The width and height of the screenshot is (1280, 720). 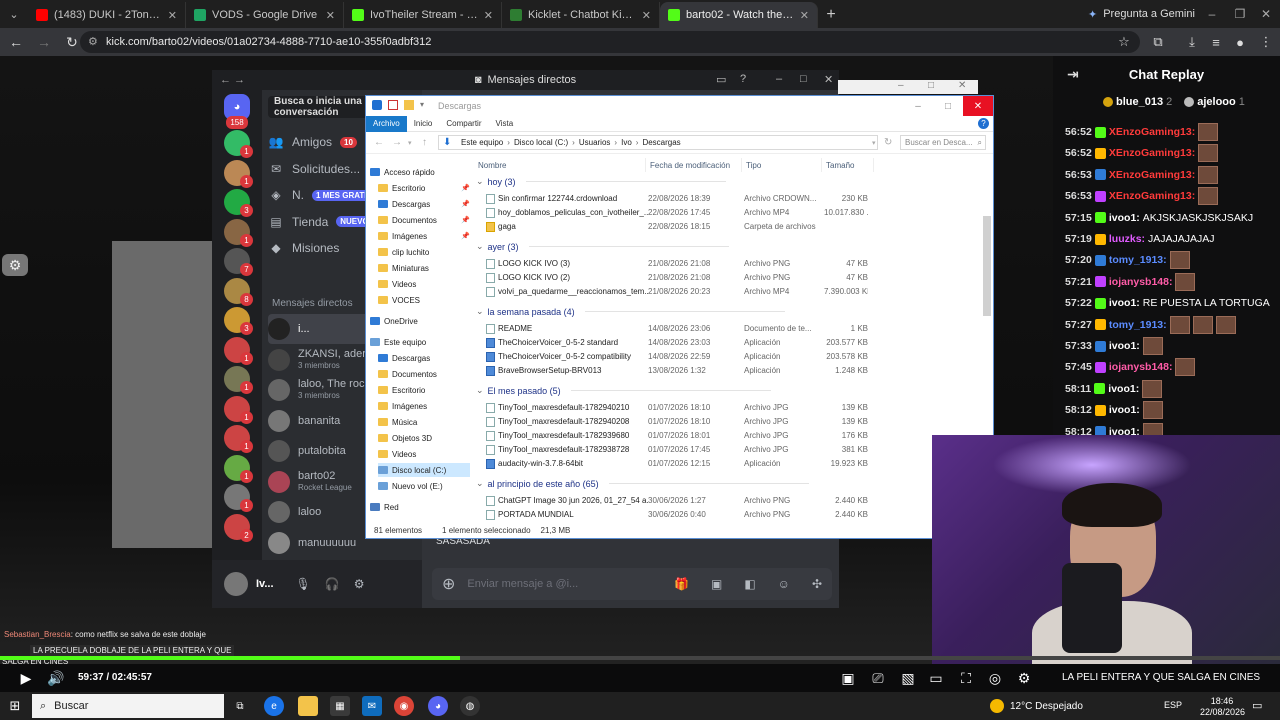 What do you see at coordinates (878, 678) in the screenshot?
I see `clip-button: ⎚` at bounding box center [878, 678].